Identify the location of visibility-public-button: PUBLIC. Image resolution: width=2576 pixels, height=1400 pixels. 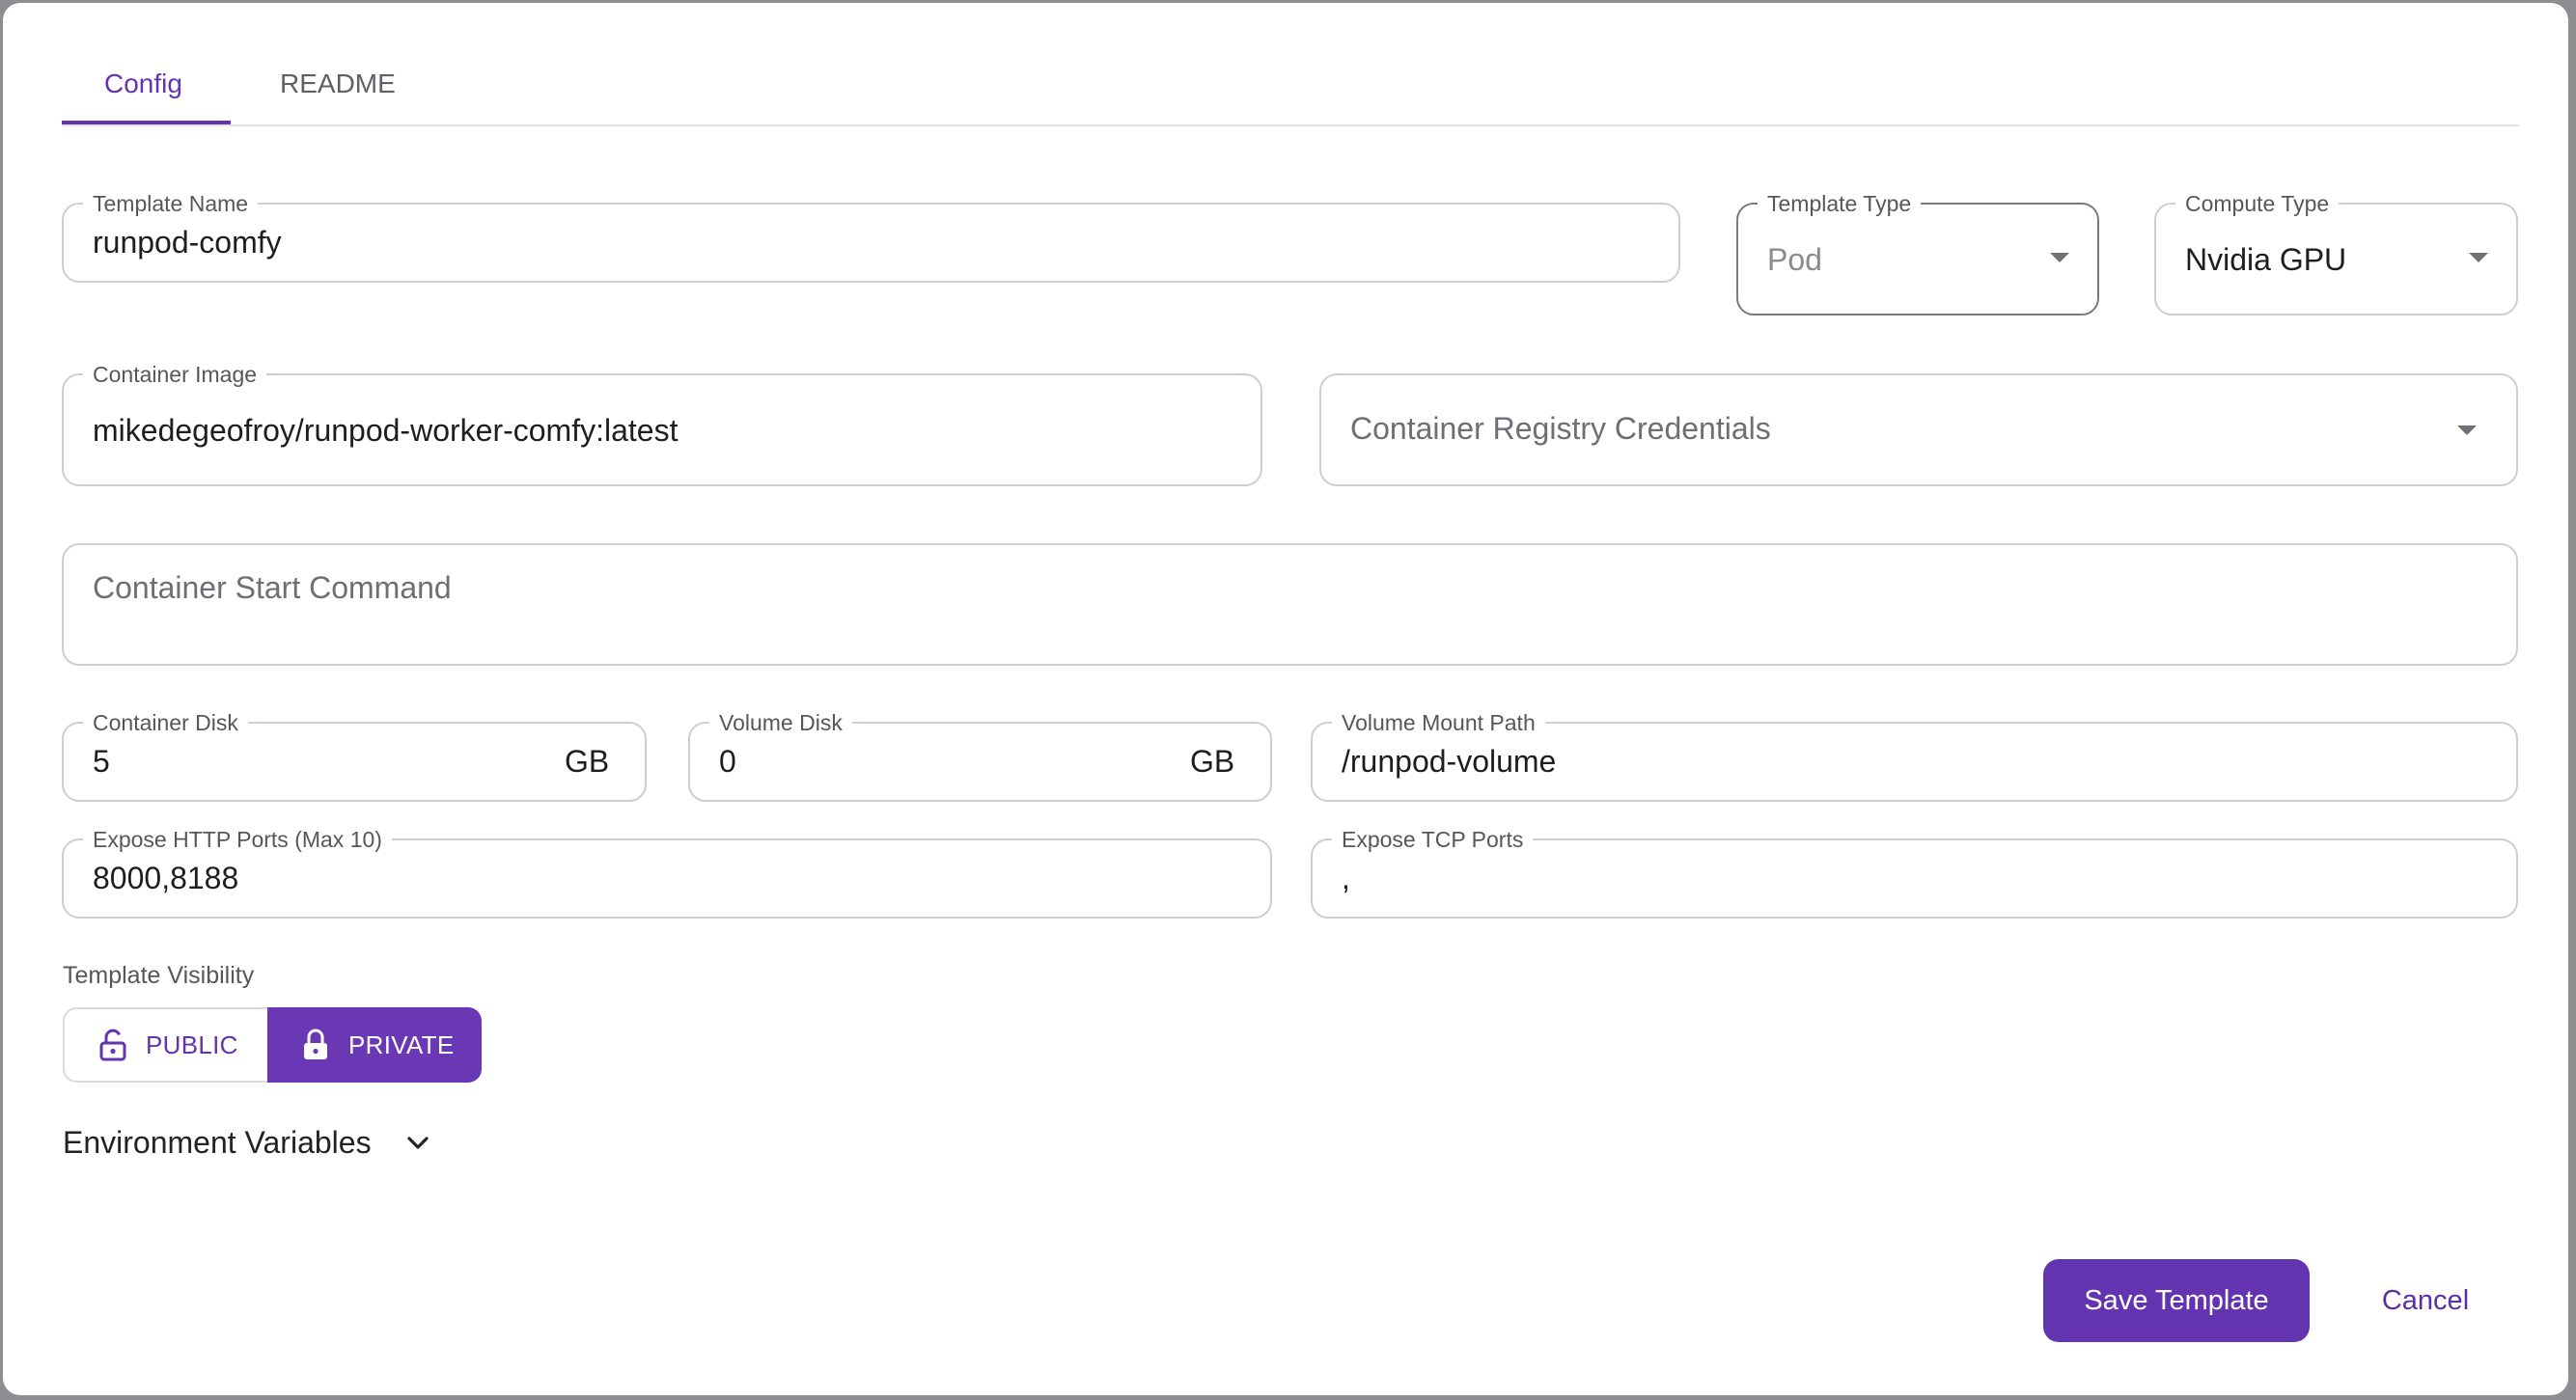
(165, 1045).